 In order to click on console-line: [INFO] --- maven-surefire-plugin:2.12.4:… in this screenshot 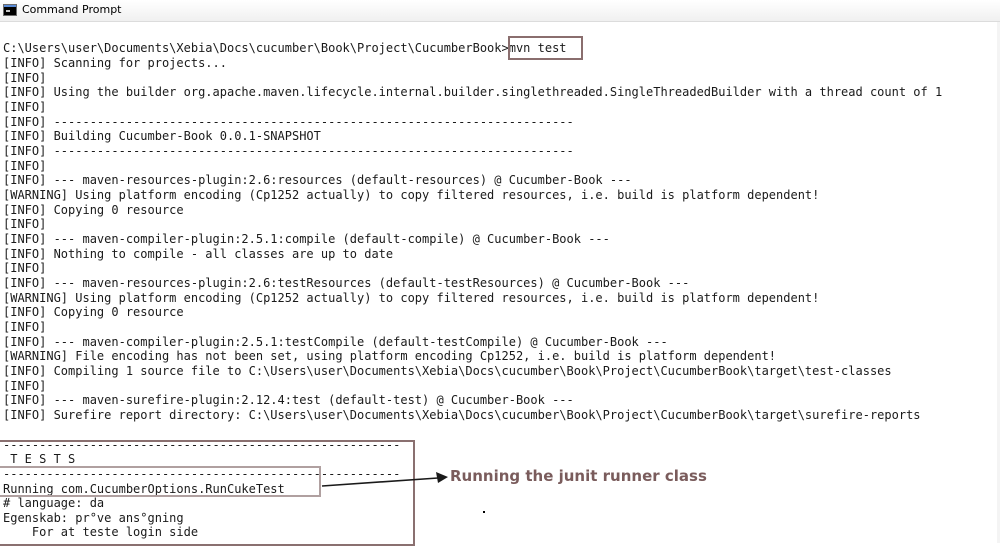, I will do `click(288, 400)`.